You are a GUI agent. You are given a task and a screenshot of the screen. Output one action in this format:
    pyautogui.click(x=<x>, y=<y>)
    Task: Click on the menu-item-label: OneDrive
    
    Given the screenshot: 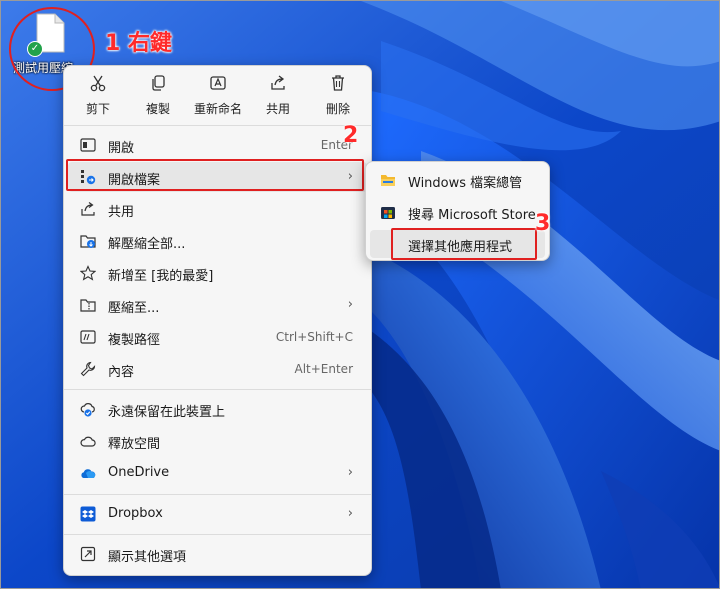 What is the action you would take?
    pyautogui.click(x=139, y=472)
    